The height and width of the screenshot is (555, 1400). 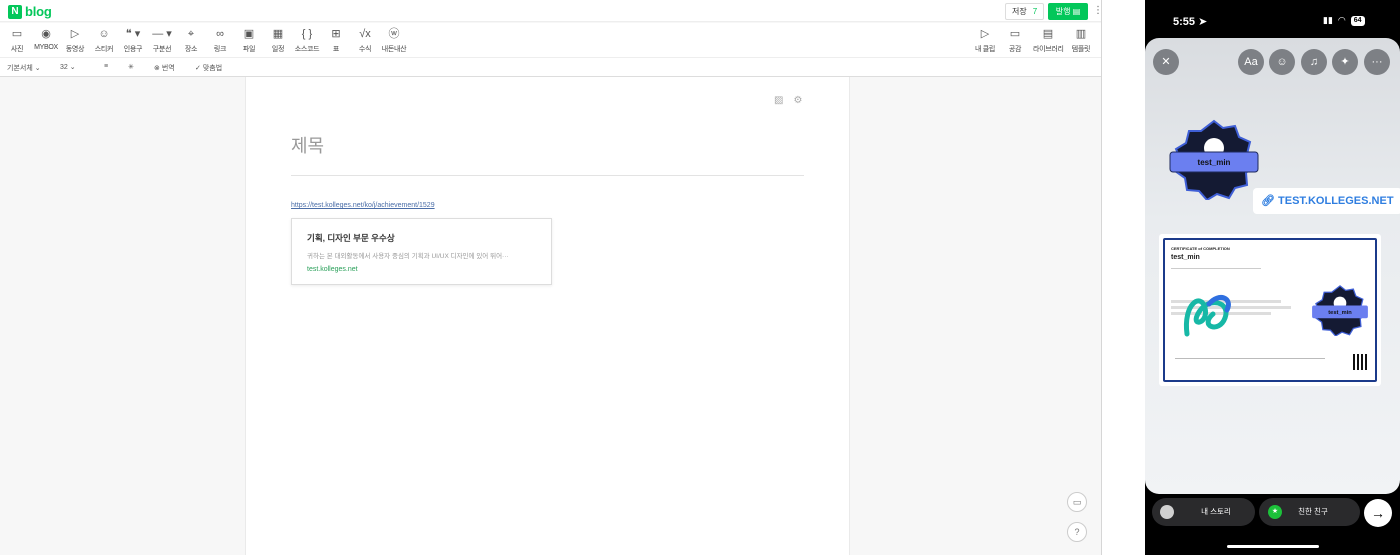 I want to click on link-icon: ∞, so click(x=220, y=34).